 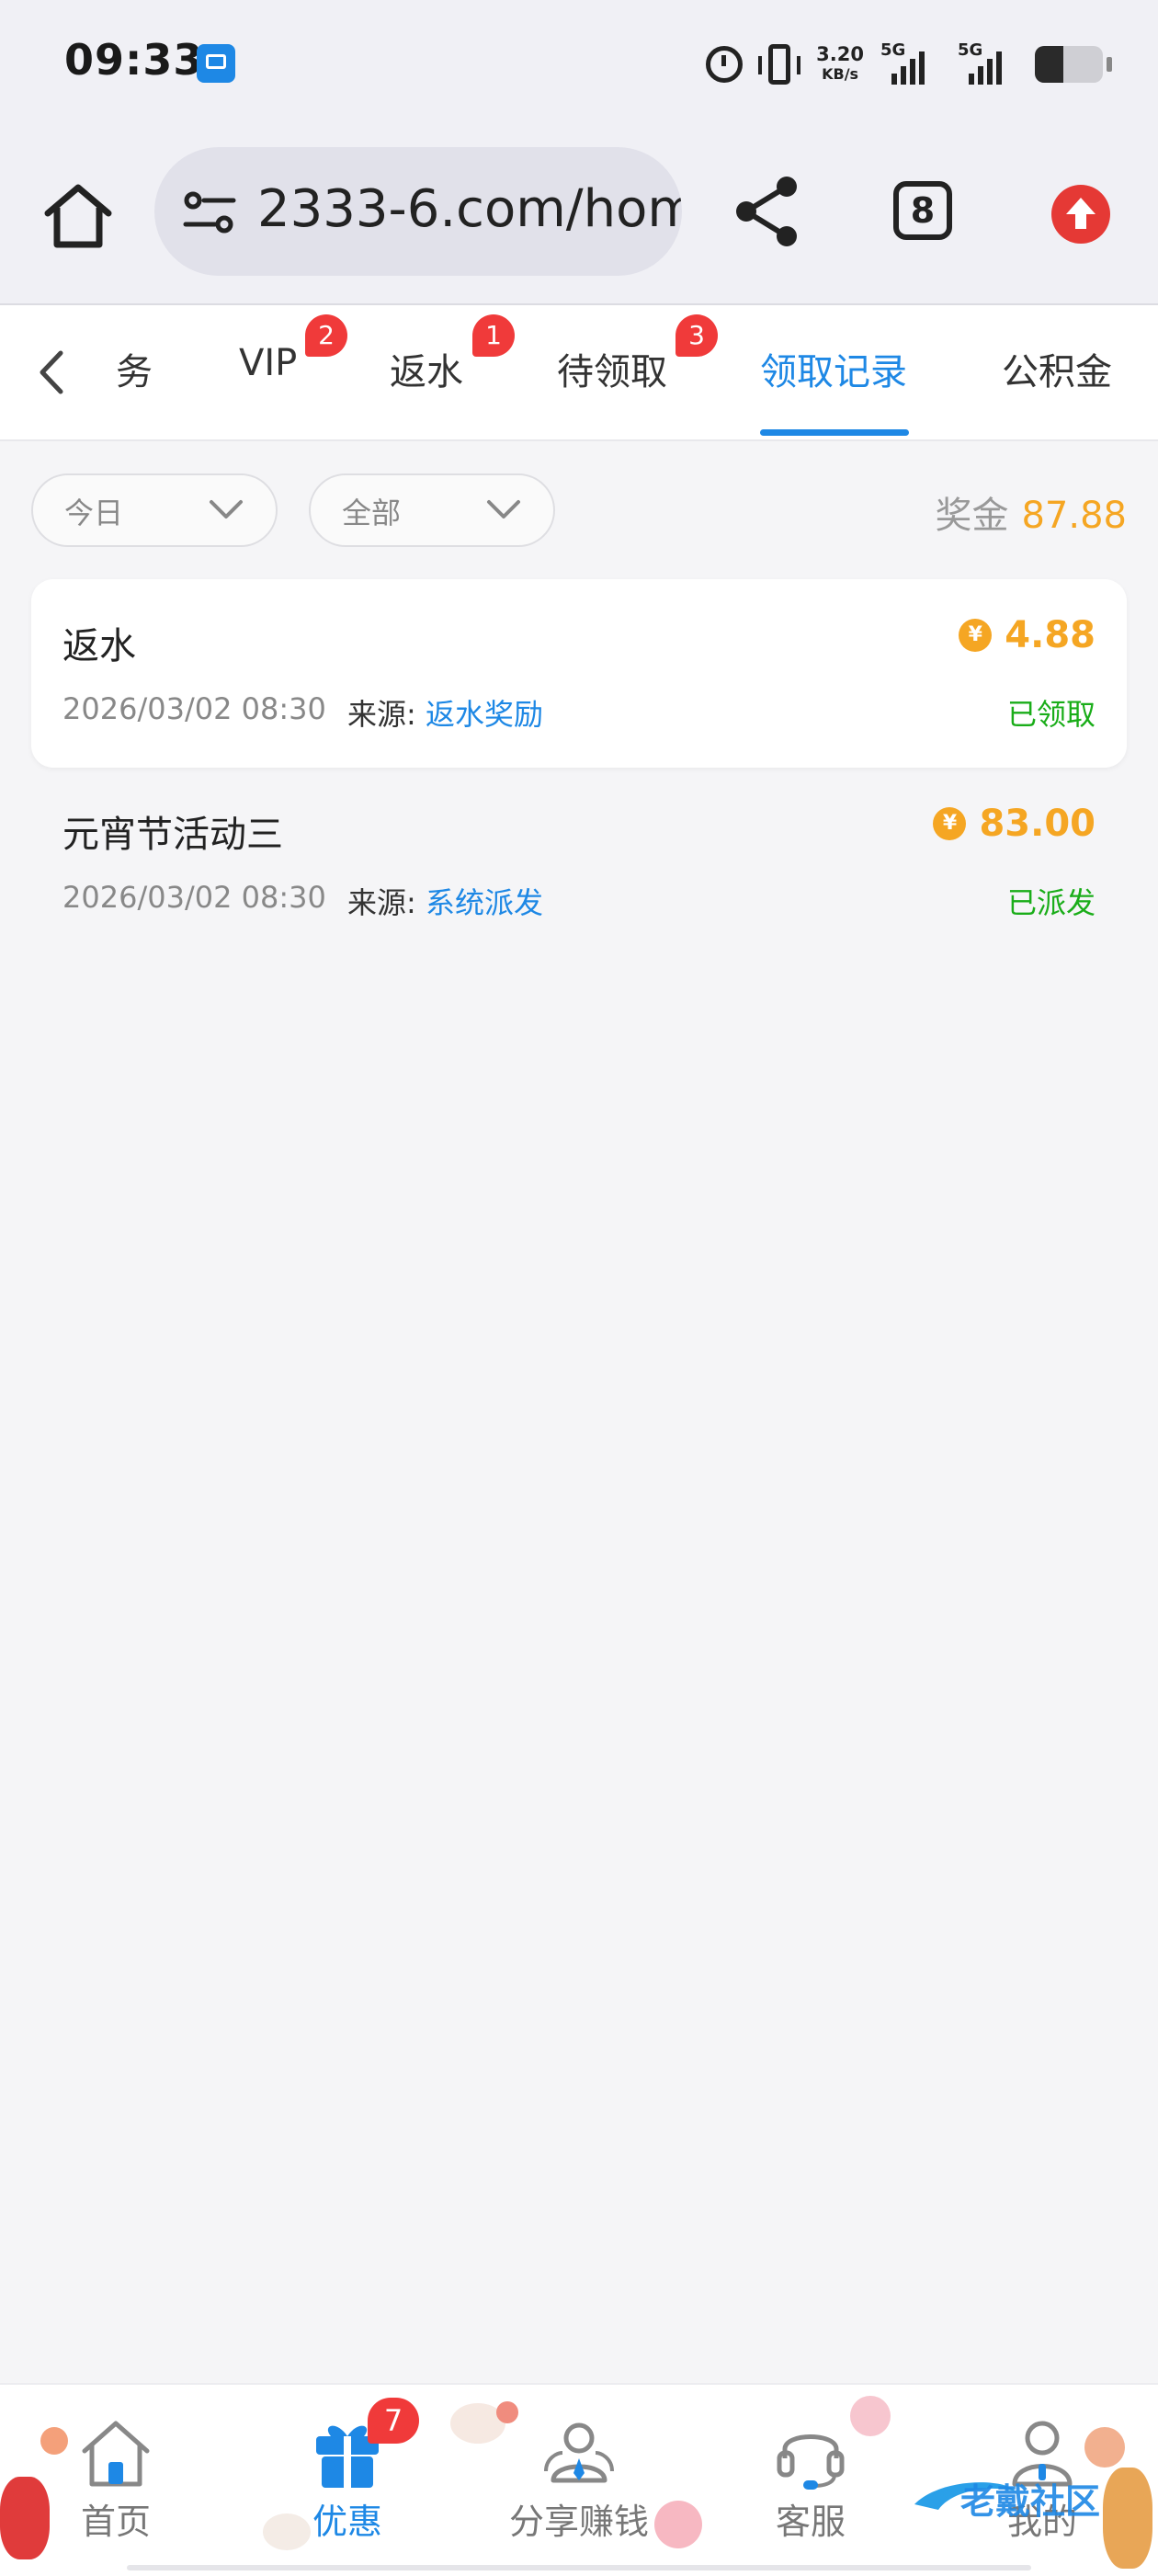 I want to click on share-icon, so click(x=767, y=211).